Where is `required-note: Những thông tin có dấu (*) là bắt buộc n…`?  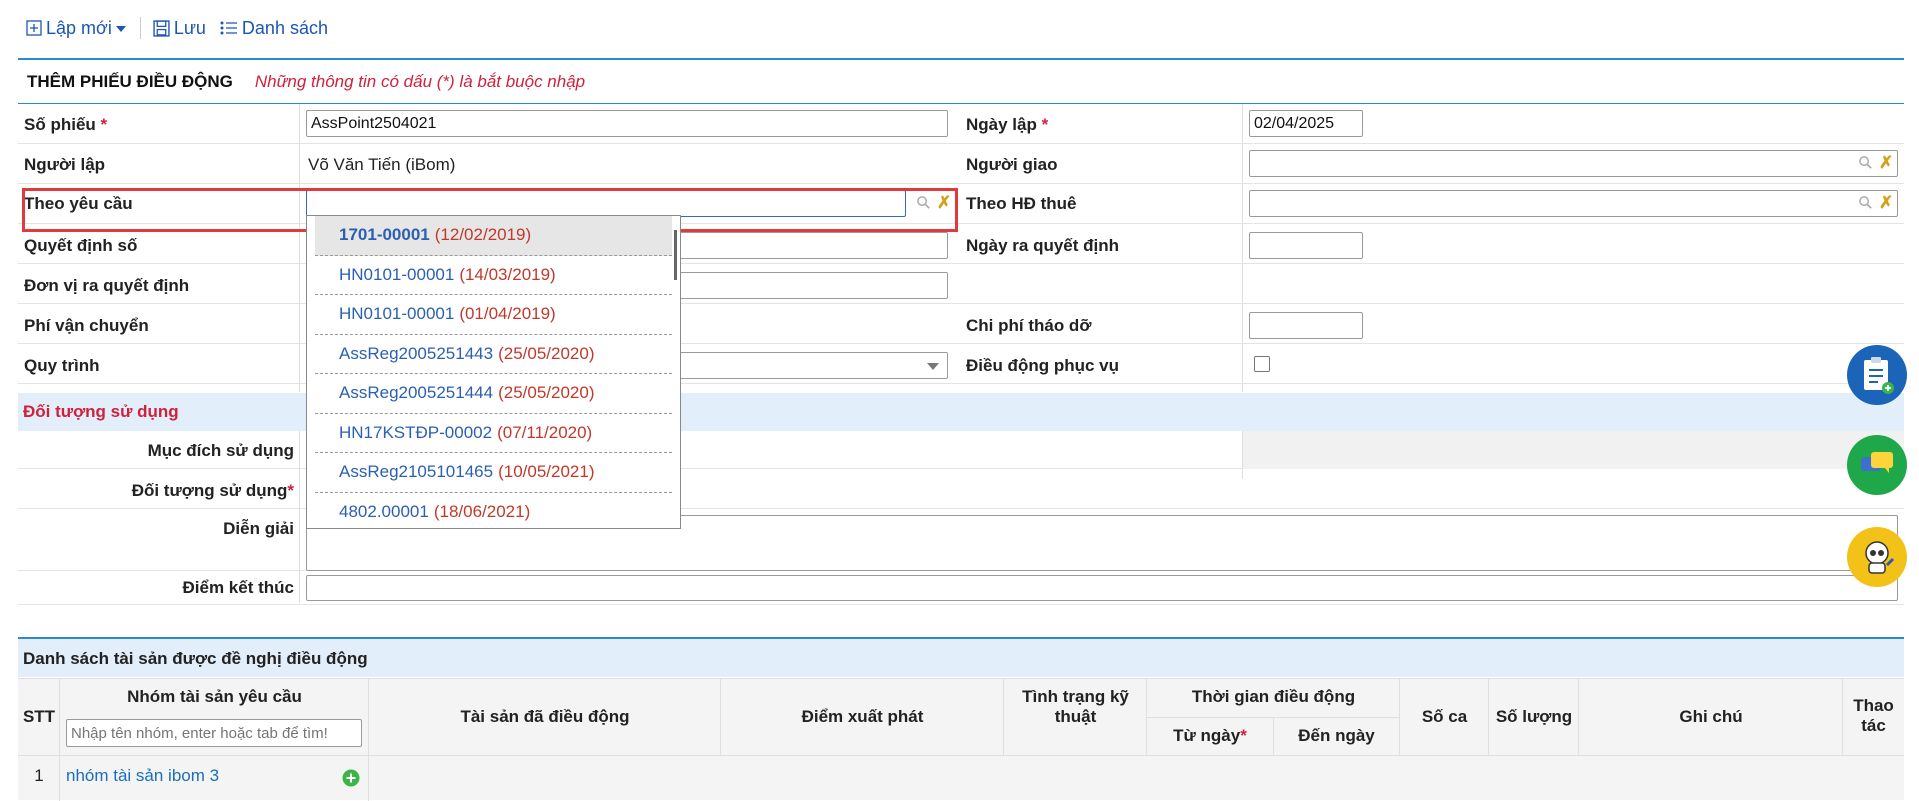
required-note: Những thông tin có dấu (*) là bắt buộc n… is located at coordinates (420, 81).